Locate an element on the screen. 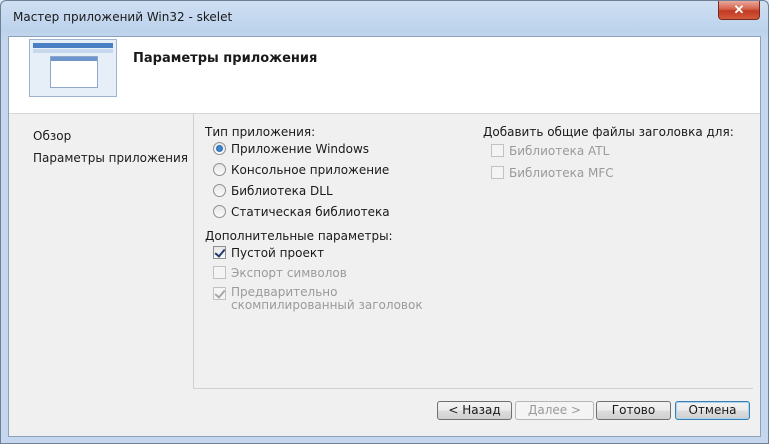 This screenshot has height=444, width=769. close-button: ✕ is located at coordinates (739, 10).